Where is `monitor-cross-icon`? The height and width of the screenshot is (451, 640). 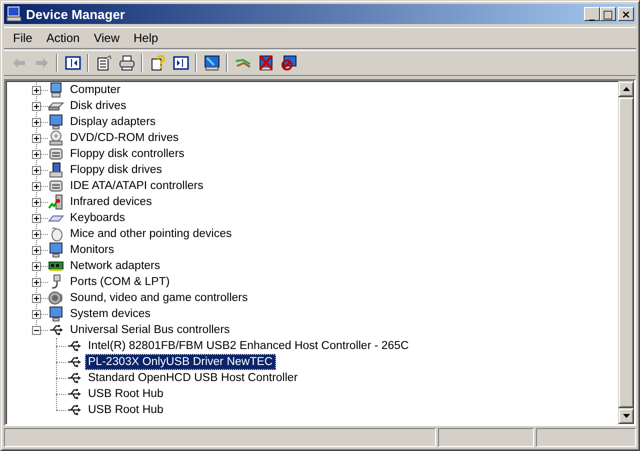
monitor-cross-icon is located at coordinates (266, 63).